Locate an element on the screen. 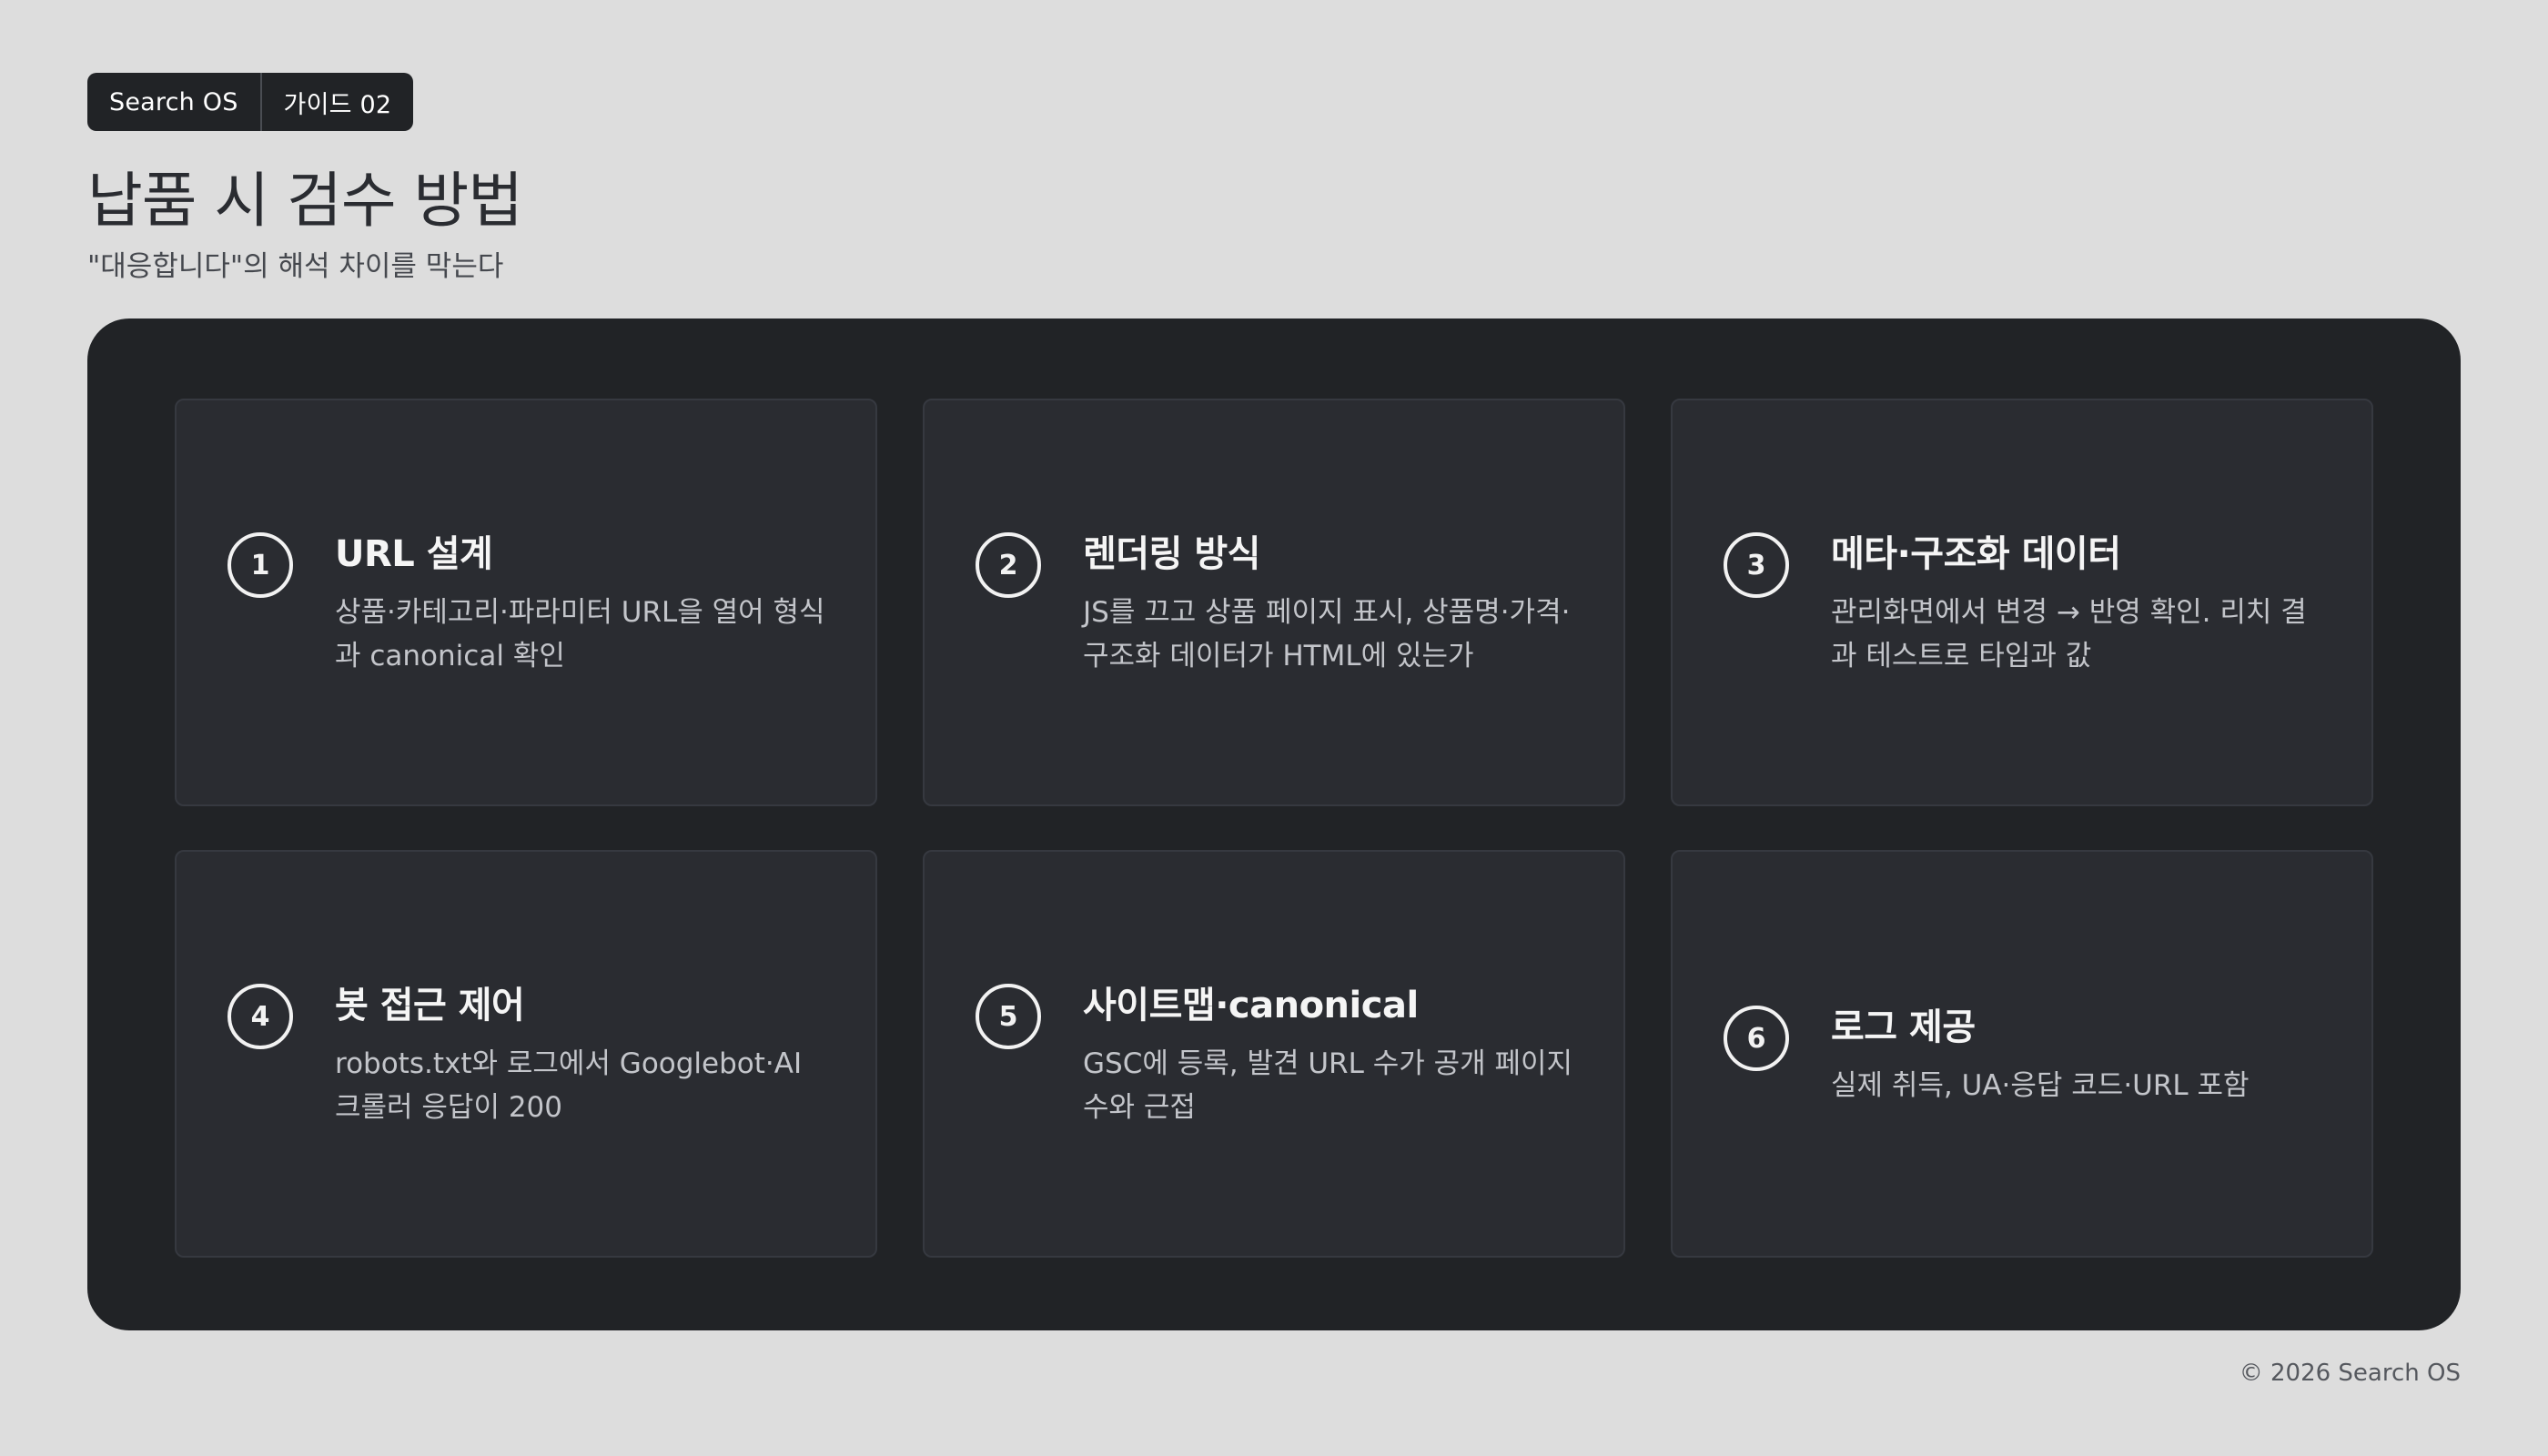  badge-guide-number: 가이드 02 is located at coordinates (338, 105).